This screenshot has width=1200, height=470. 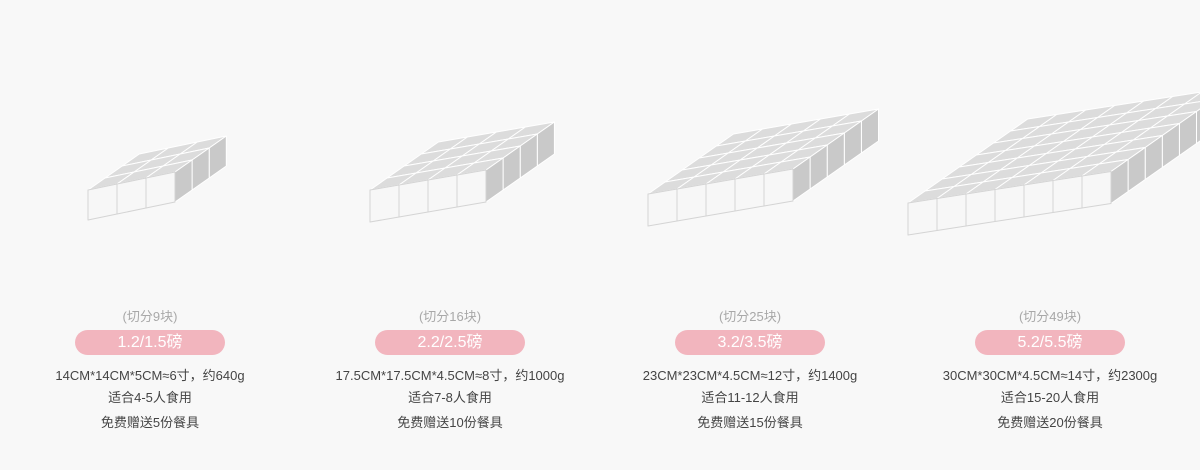 I want to click on piece-count: (切分49块), so click(x=1050, y=316).